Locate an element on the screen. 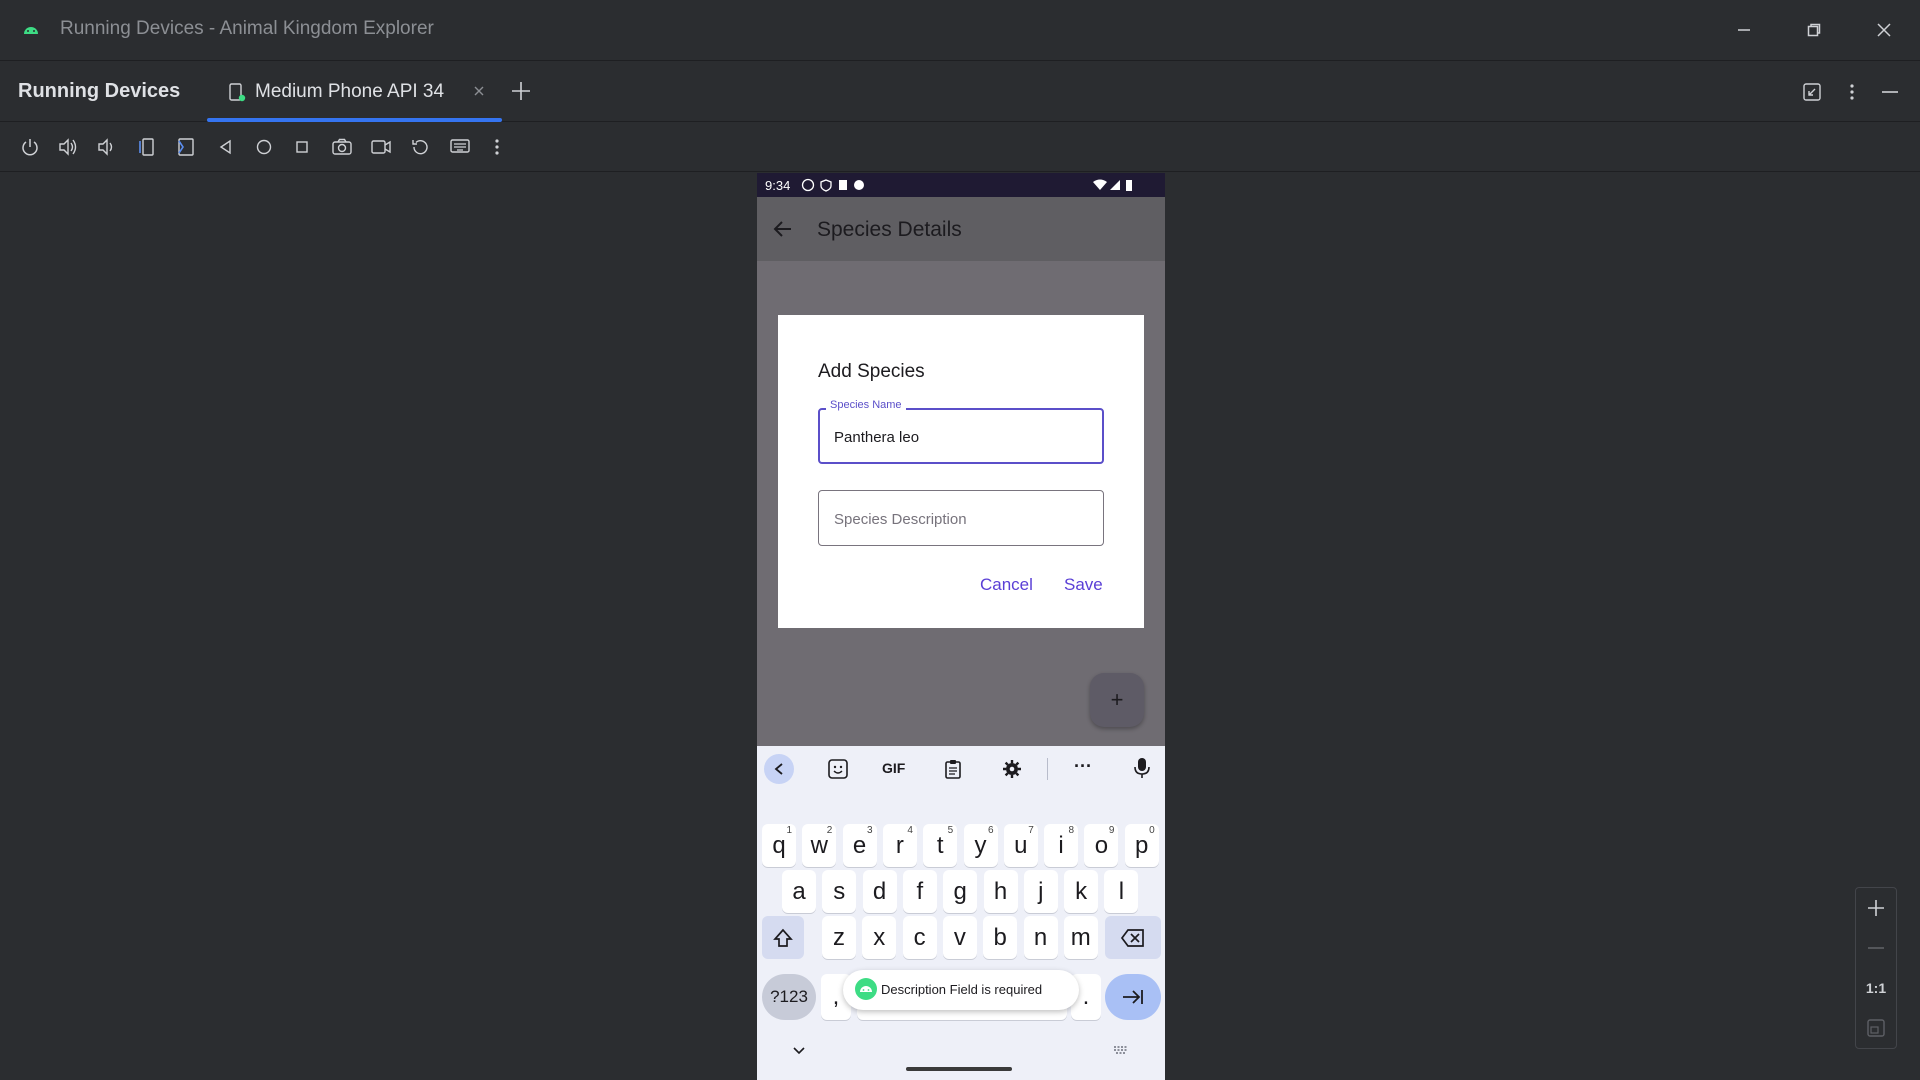 The image size is (1920, 1080). key-w: w2 is located at coordinates (819, 845).